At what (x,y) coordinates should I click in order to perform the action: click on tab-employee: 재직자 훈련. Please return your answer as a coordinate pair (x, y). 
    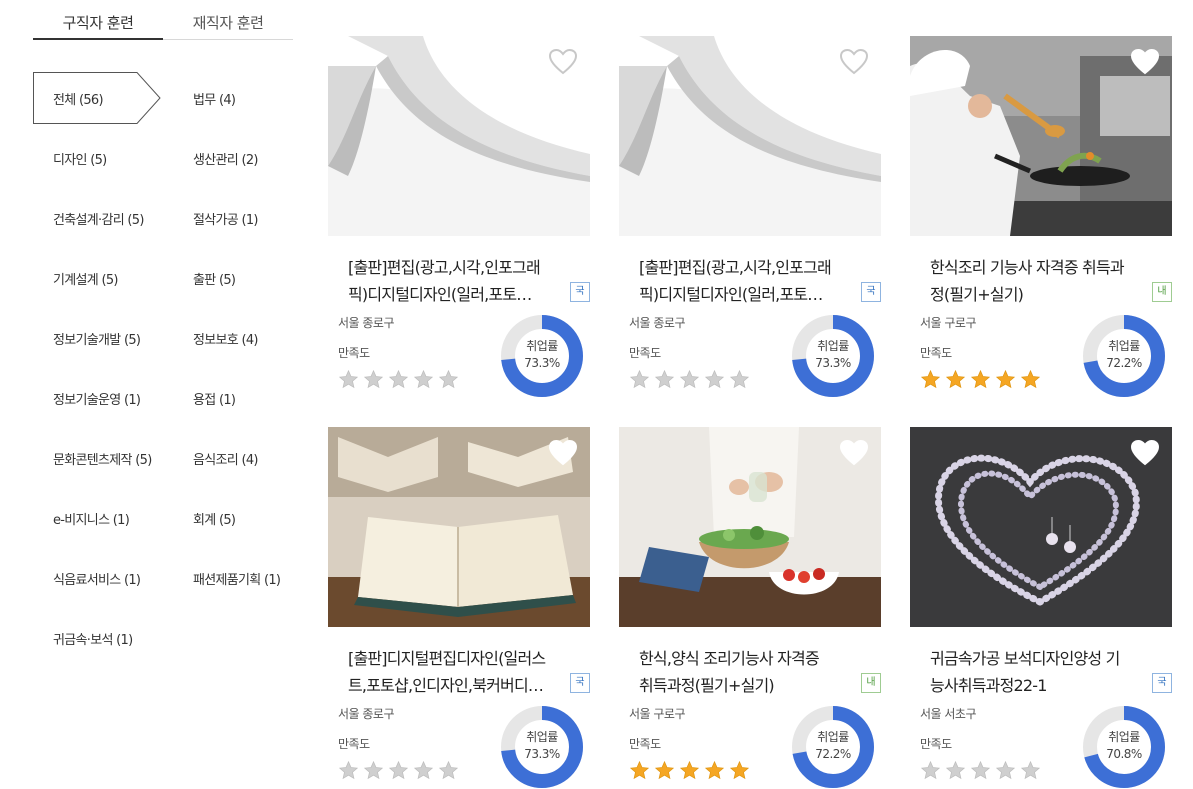
    Looking at the image, I should click on (228, 22).